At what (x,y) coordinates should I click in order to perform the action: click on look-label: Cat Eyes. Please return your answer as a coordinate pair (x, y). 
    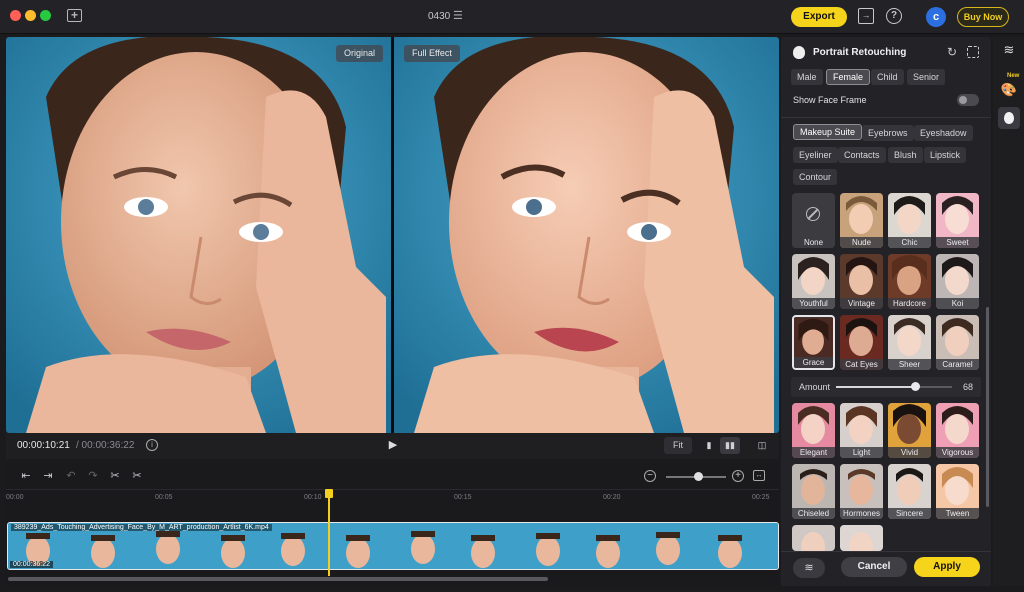
    Looking at the image, I should click on (861, 364).